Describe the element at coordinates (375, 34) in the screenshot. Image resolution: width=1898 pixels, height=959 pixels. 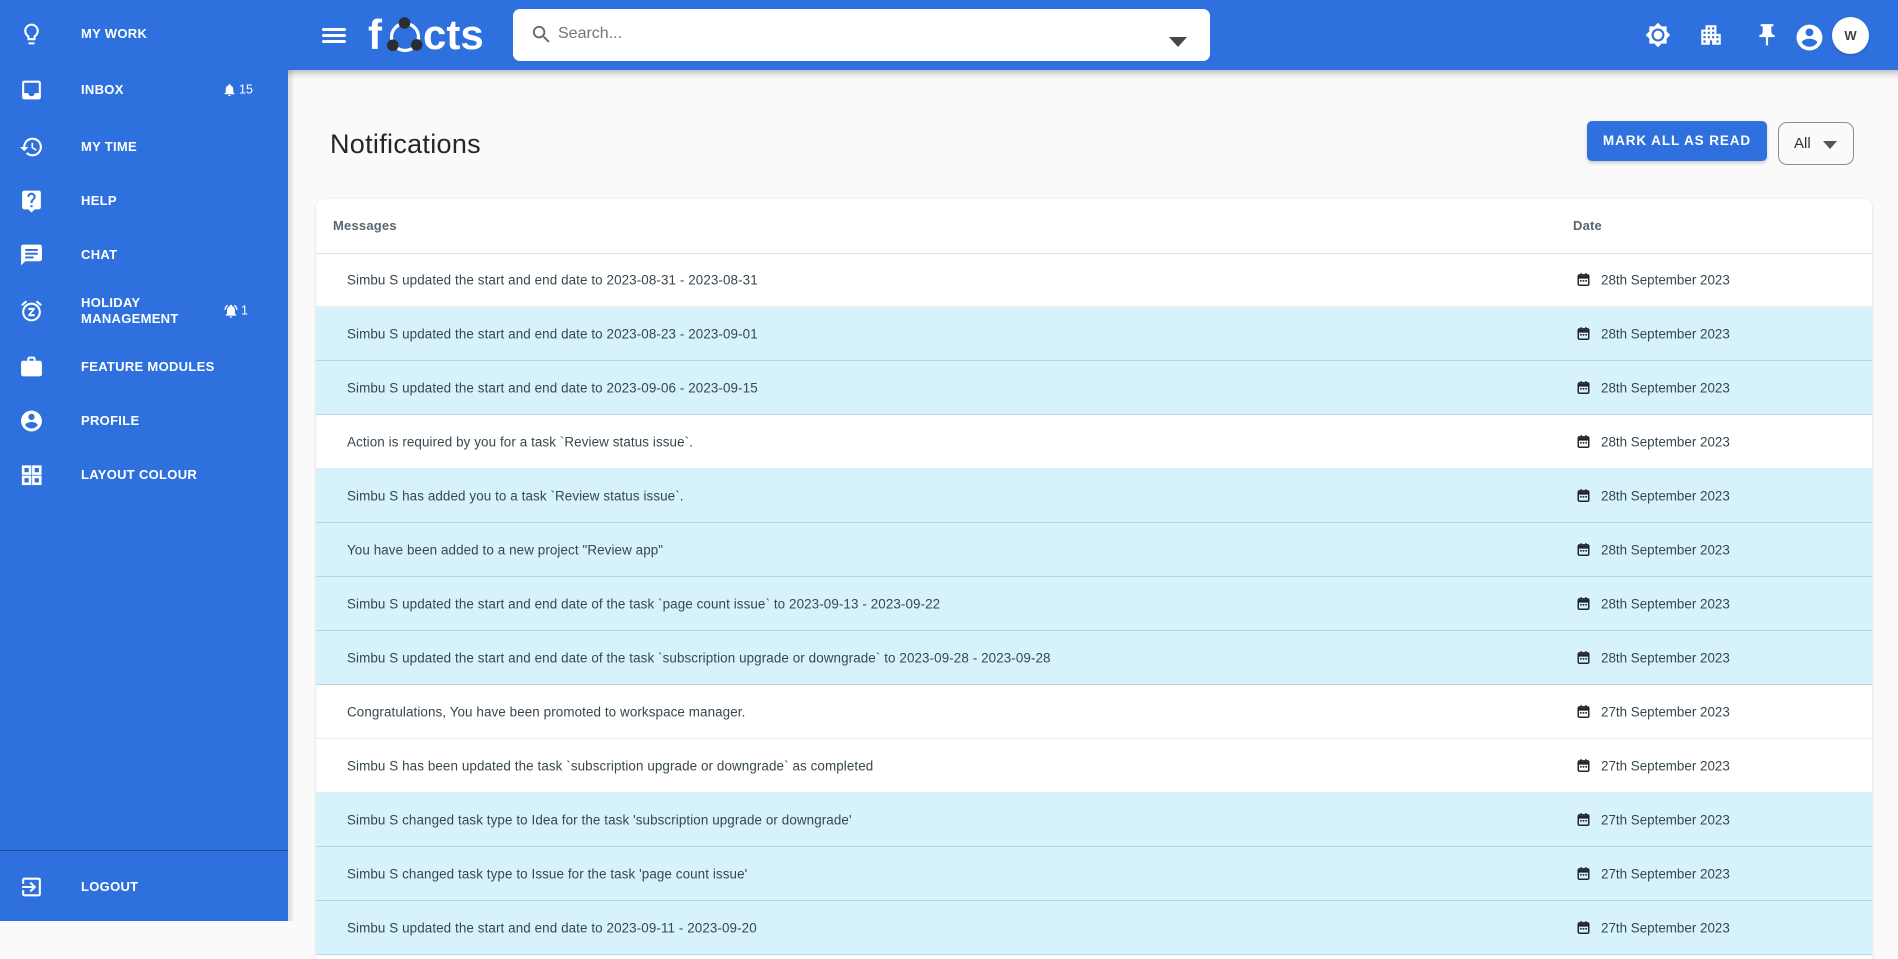
I see `svg-text: f` at that location.